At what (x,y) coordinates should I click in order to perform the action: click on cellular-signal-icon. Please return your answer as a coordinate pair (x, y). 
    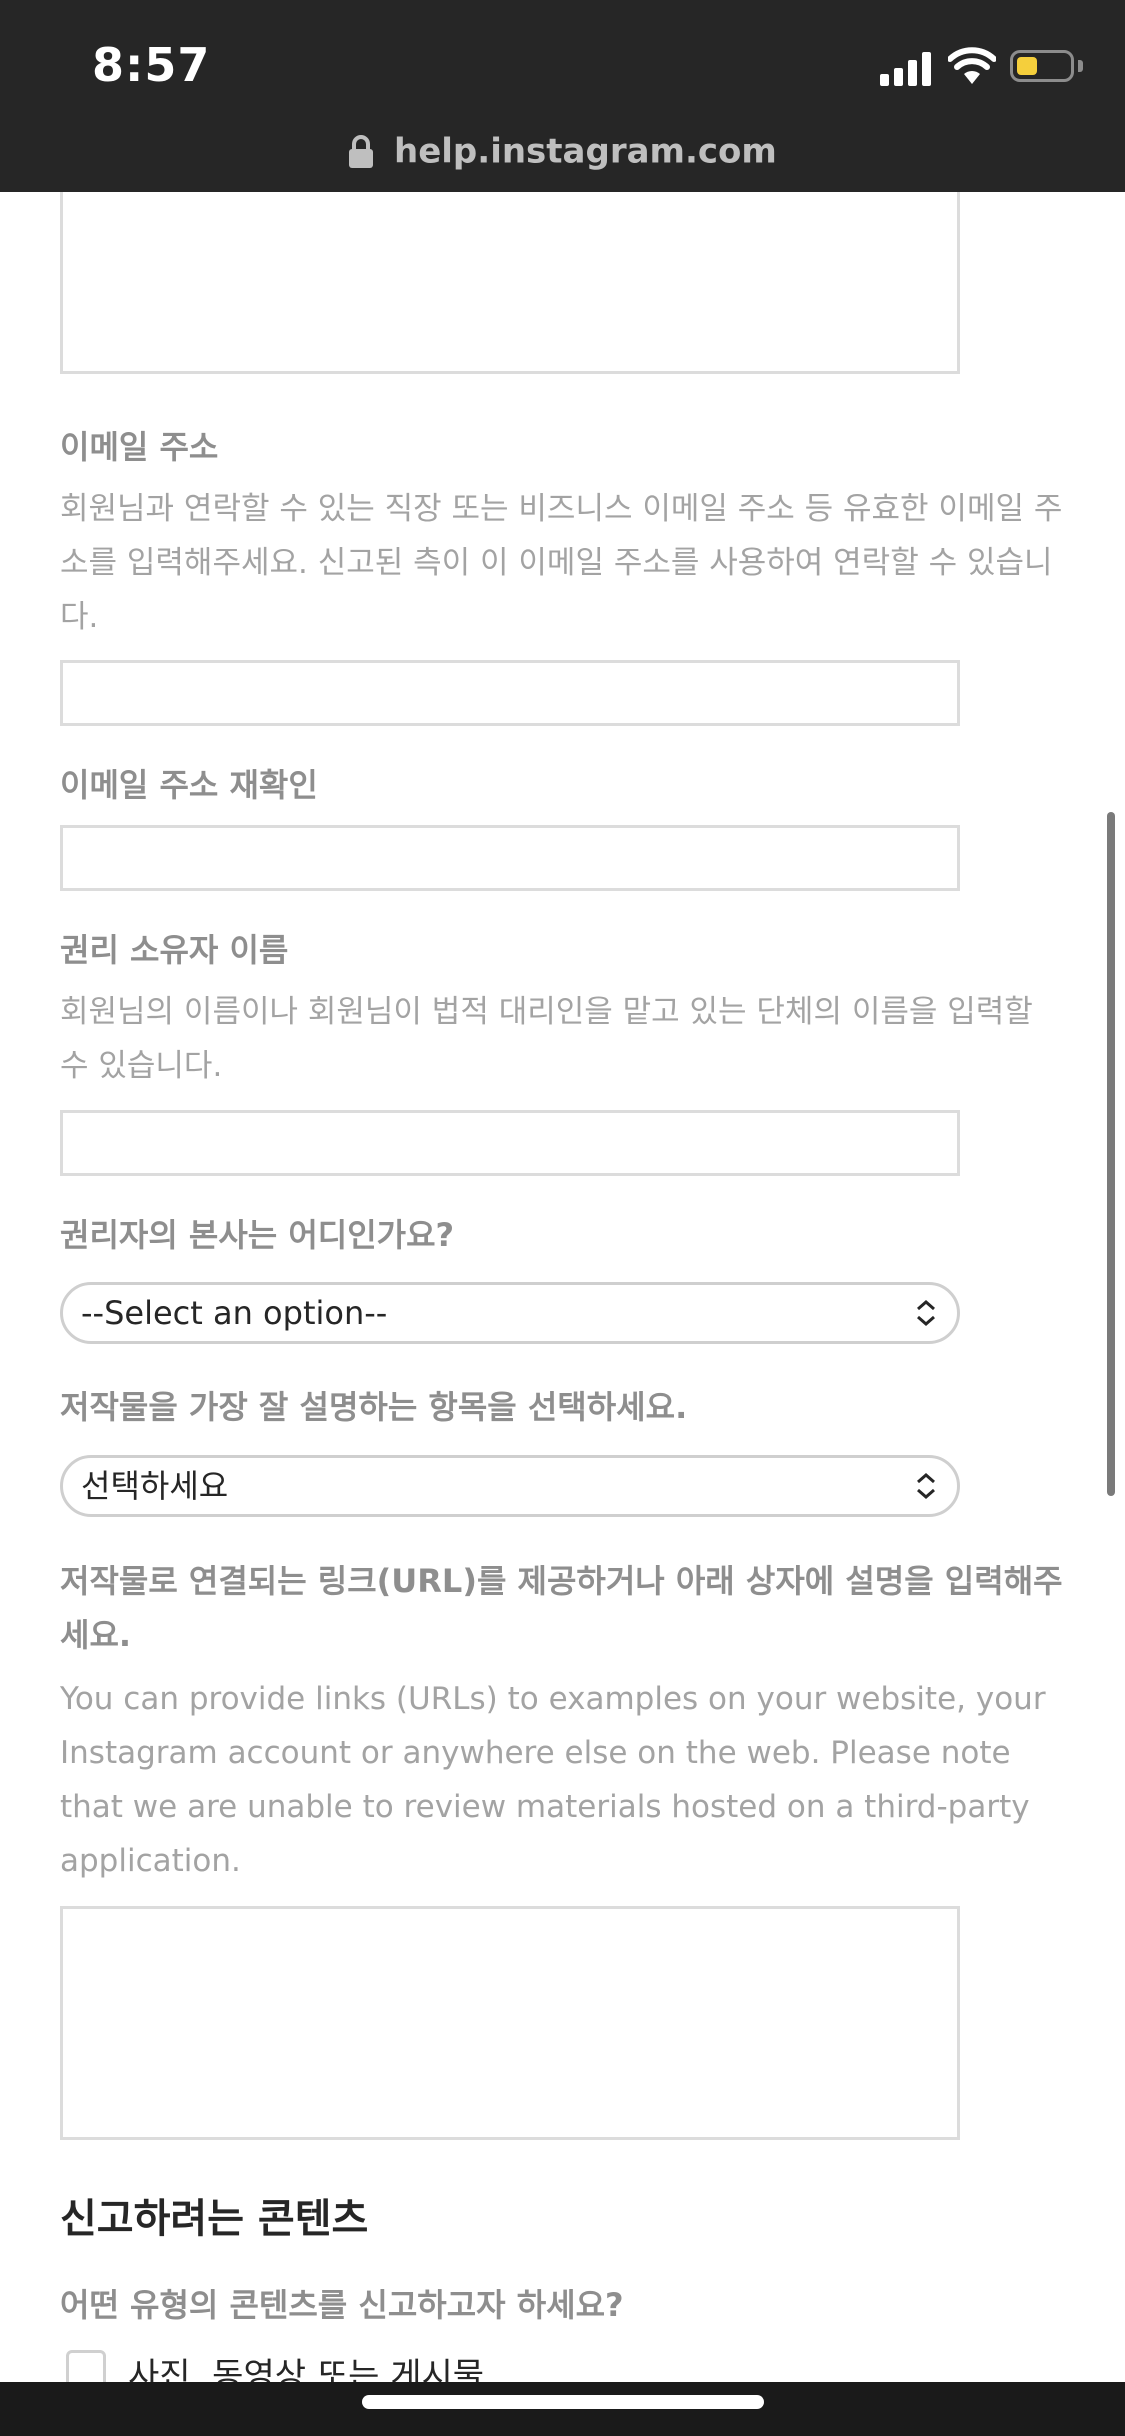
    Looking at the image, I should click on (906, 68).